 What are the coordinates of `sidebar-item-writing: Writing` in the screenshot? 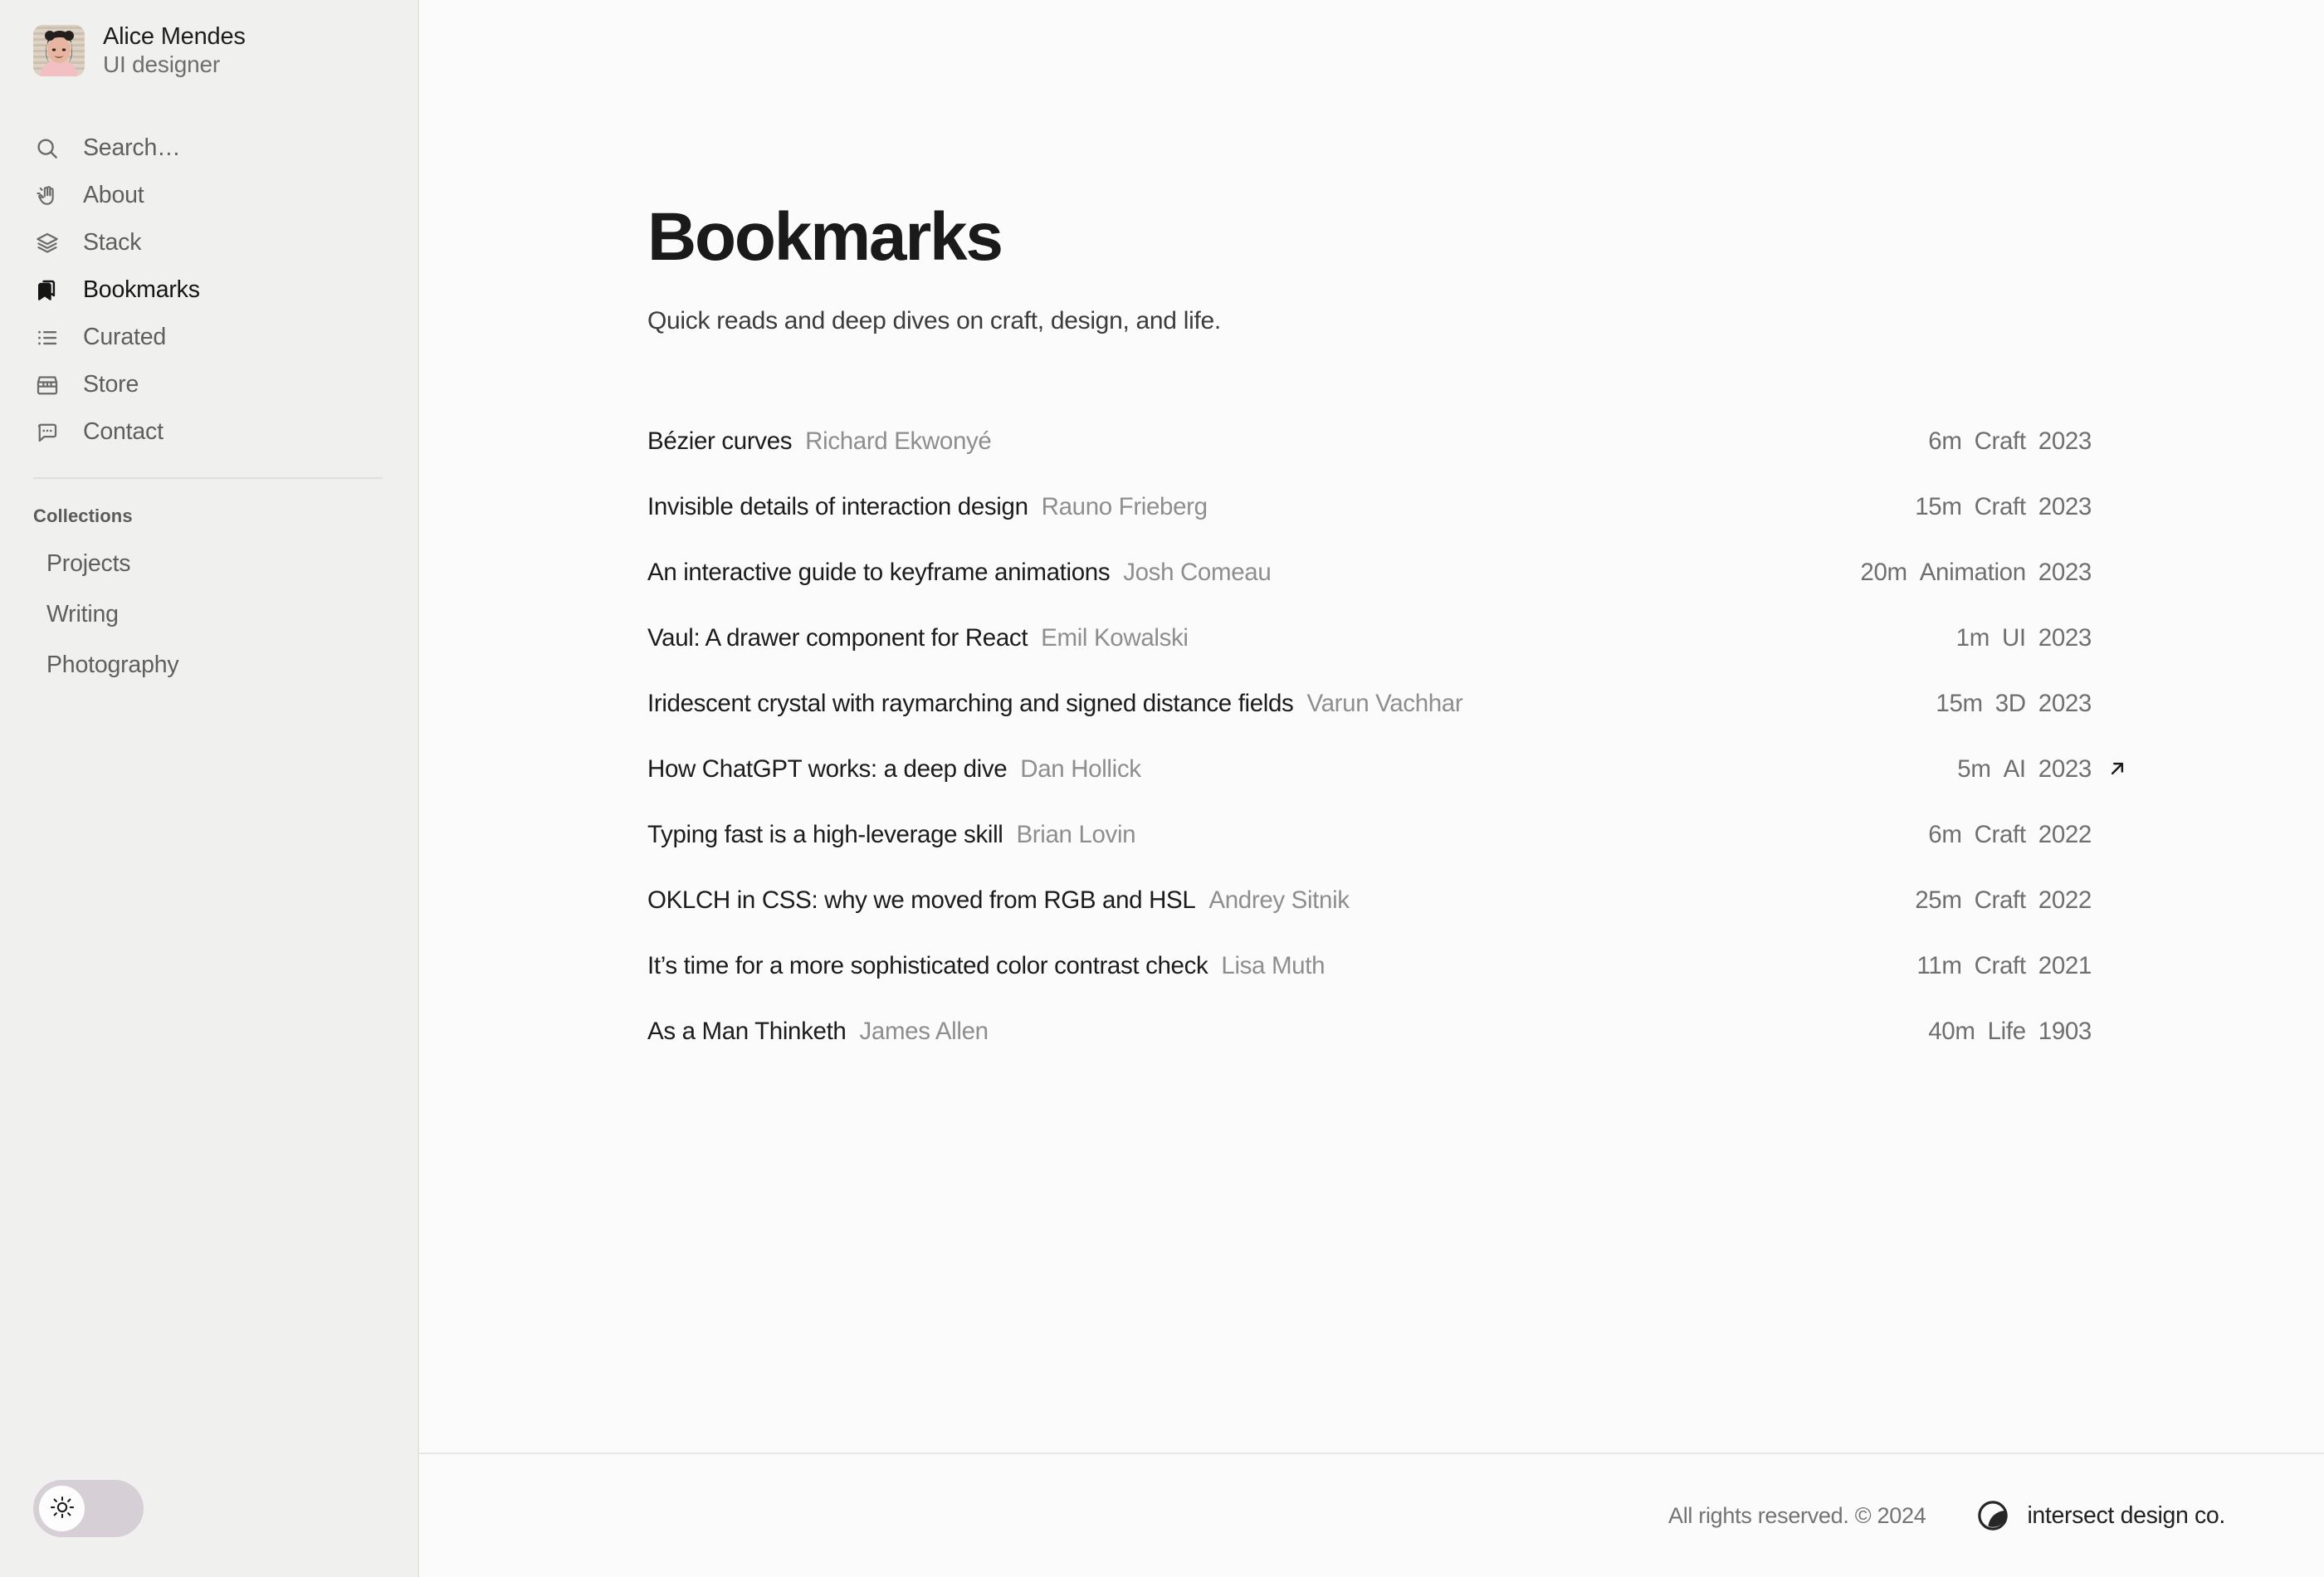 It's located at (208, 614).